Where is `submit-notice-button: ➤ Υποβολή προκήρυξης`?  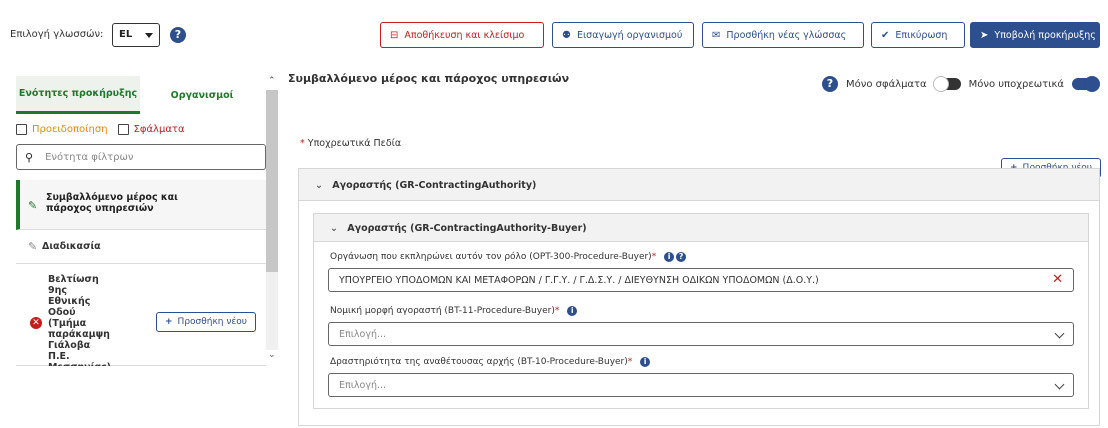
submit-notice-button: ➤ Υποβολή προκήρυξης is located at coordinates (1035, 35).